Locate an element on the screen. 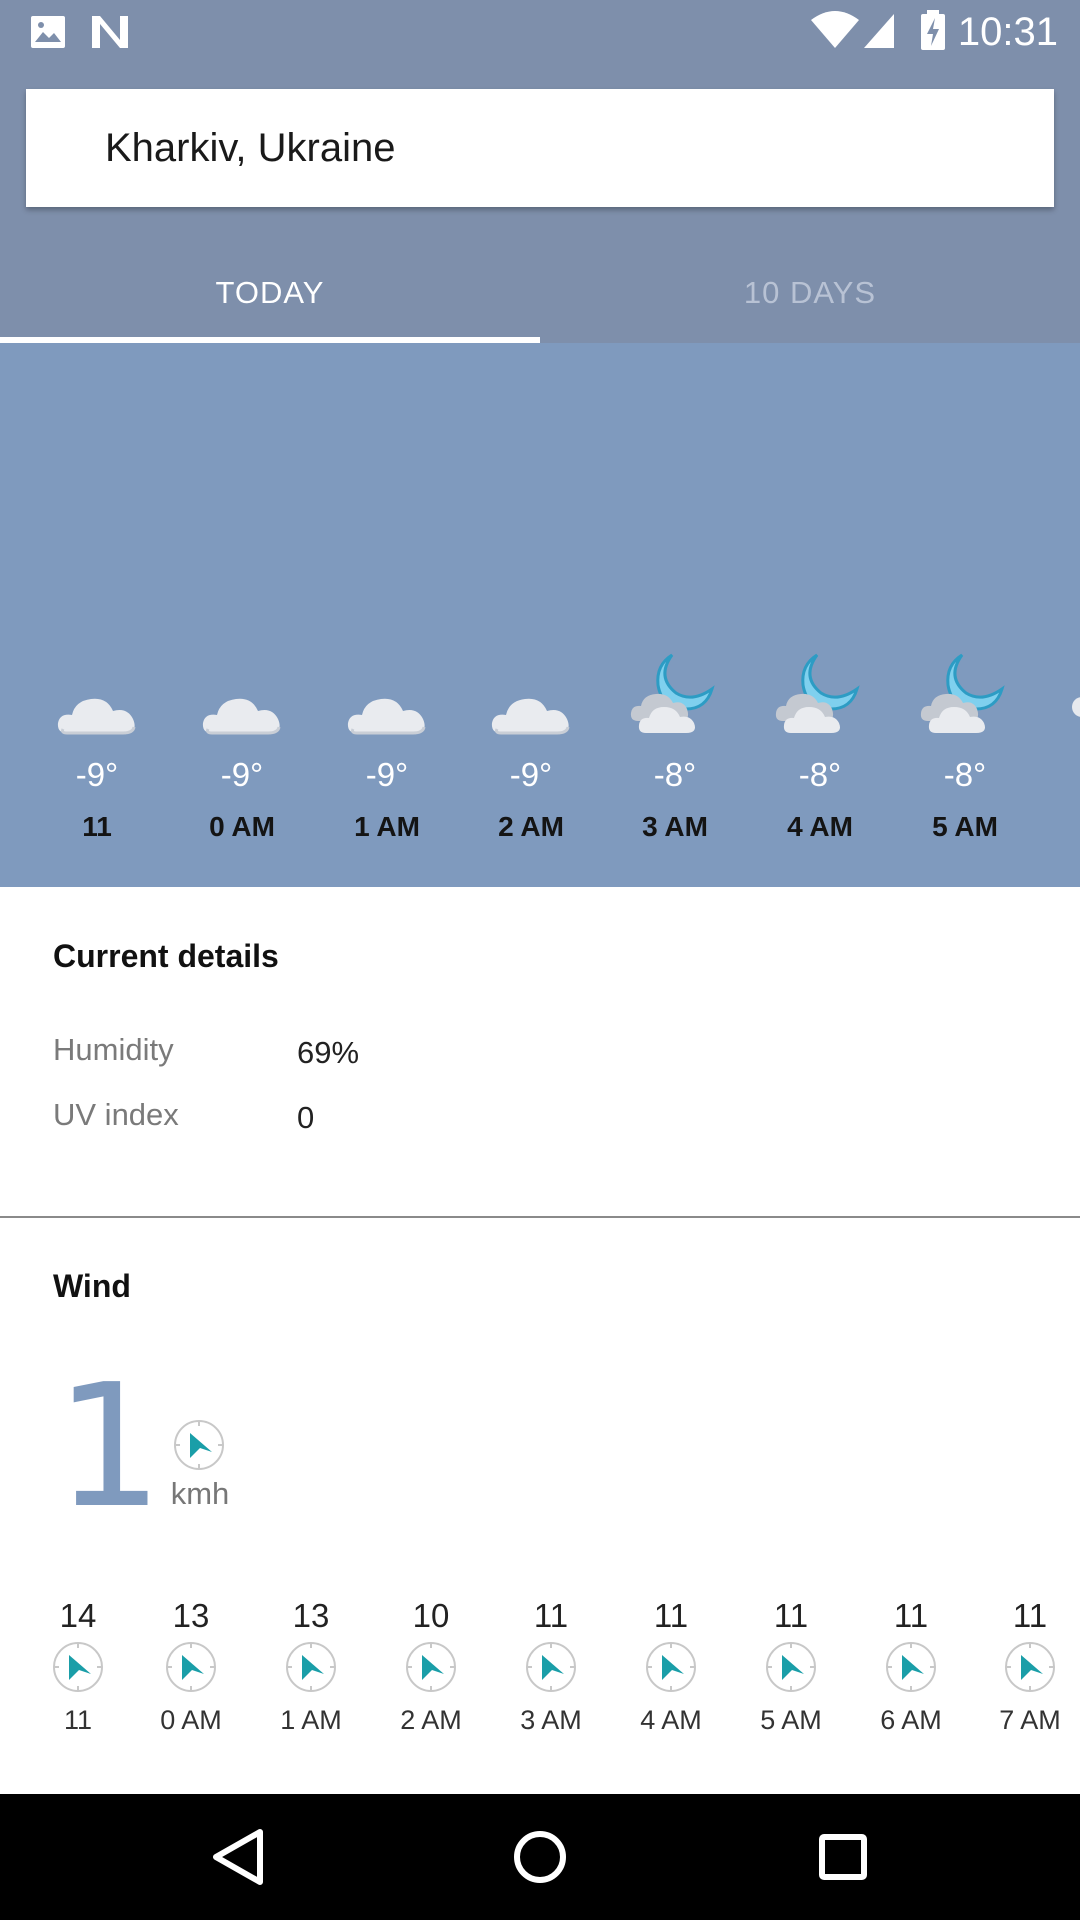 Image resolution: width=1080 pixels, height=1920 pixels. status-bar: 10:31 is located at coordinates (540, 31).